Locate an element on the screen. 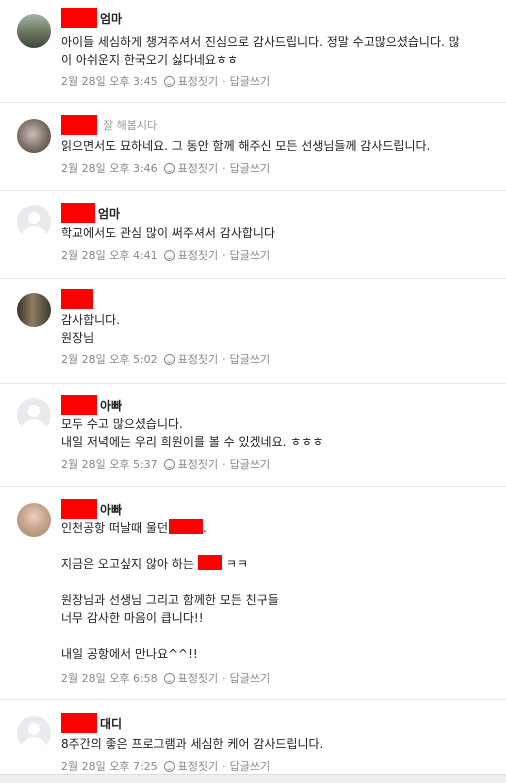  comment-meta: 2월 28일 오후 5:37 표정짓기 · 답글쓰기 is located at coordinates (165, 464).